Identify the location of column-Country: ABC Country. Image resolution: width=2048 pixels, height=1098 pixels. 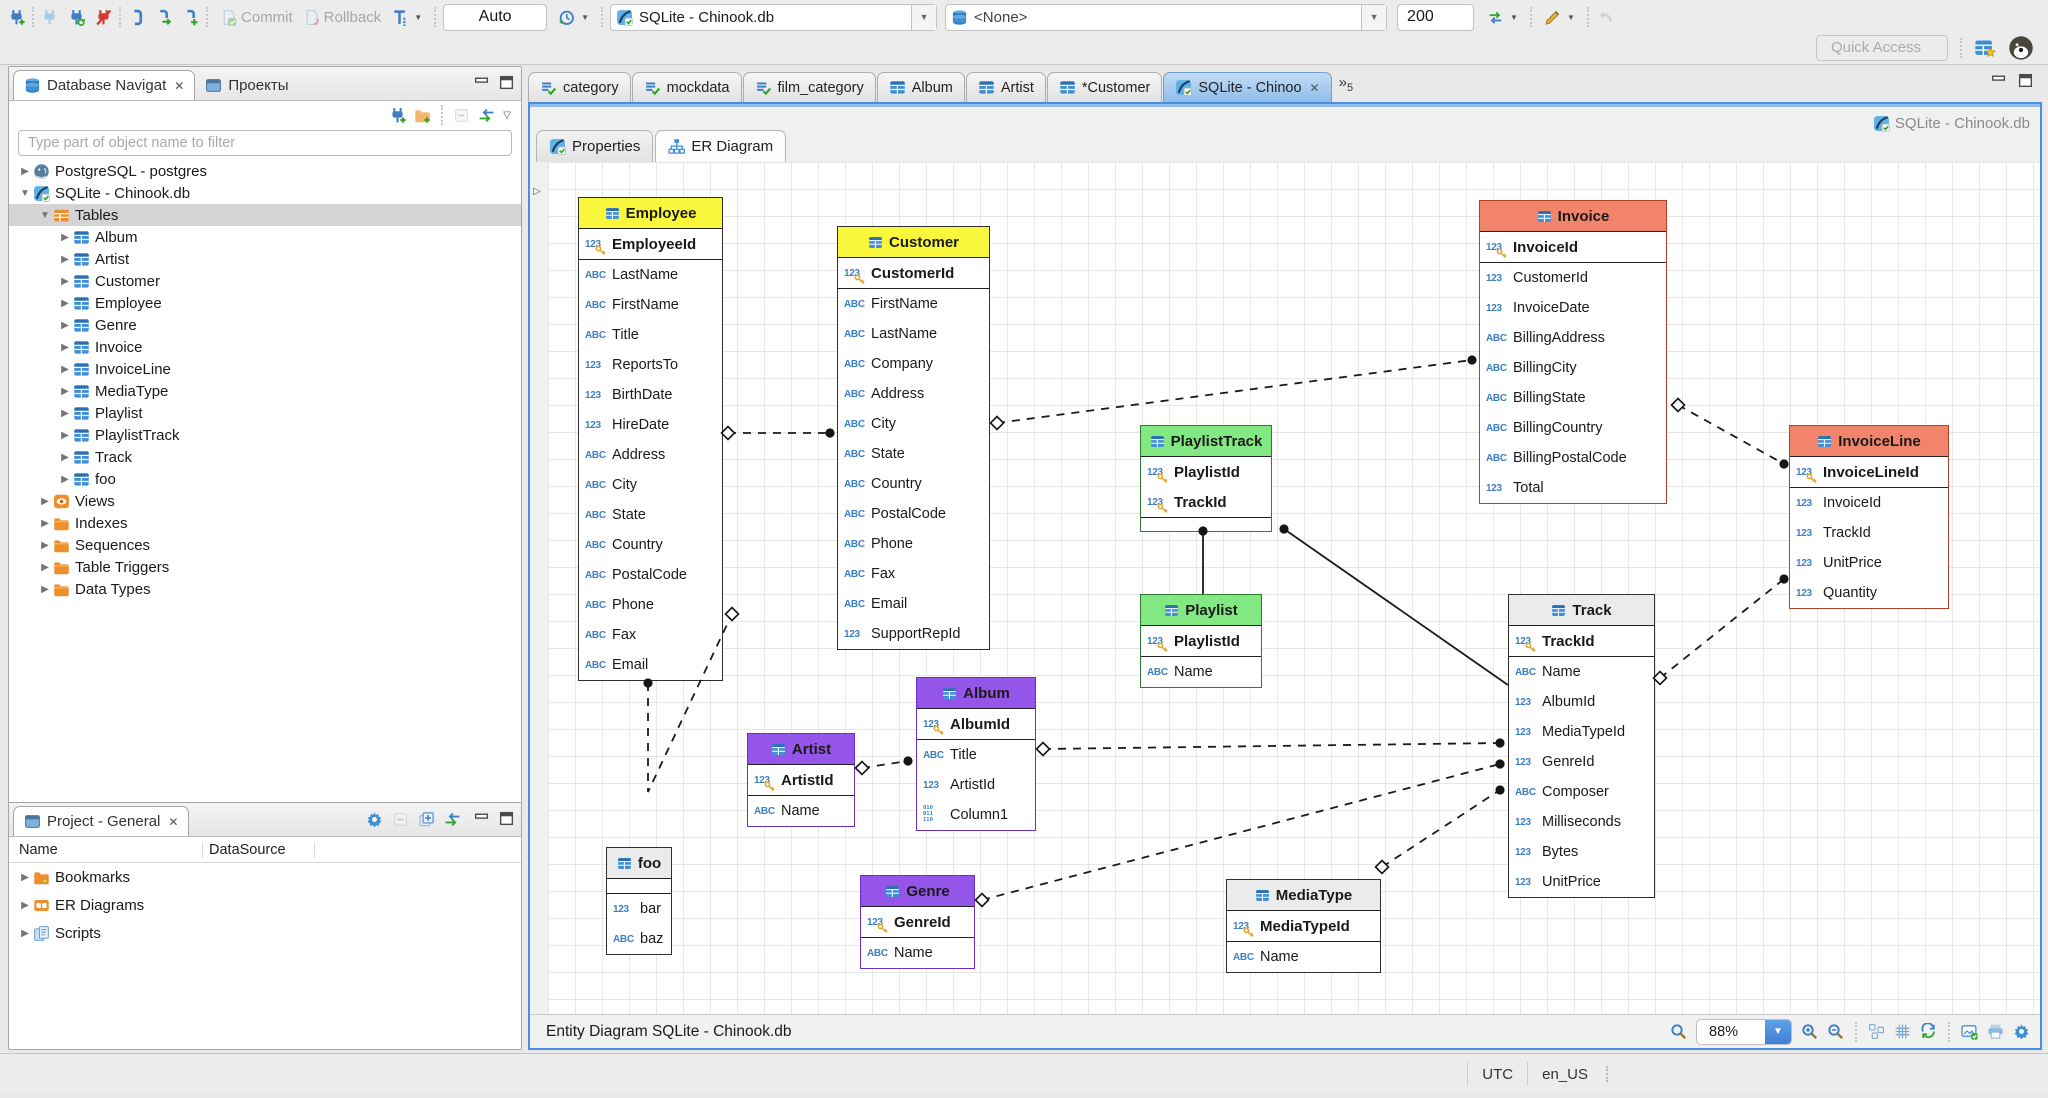
(913, 484).